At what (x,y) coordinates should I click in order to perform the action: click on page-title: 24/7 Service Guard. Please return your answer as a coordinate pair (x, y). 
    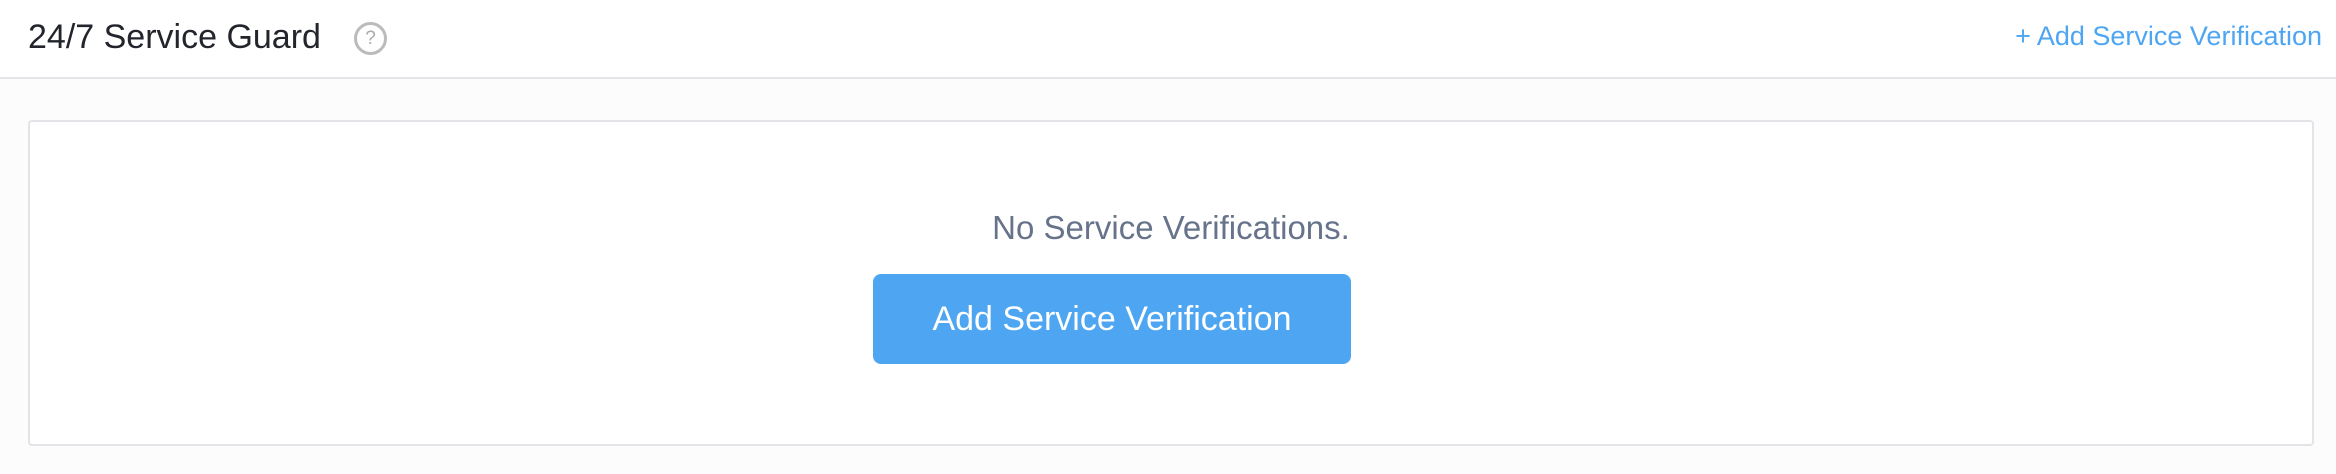
    Looking at the image, I should click on (174, 37).